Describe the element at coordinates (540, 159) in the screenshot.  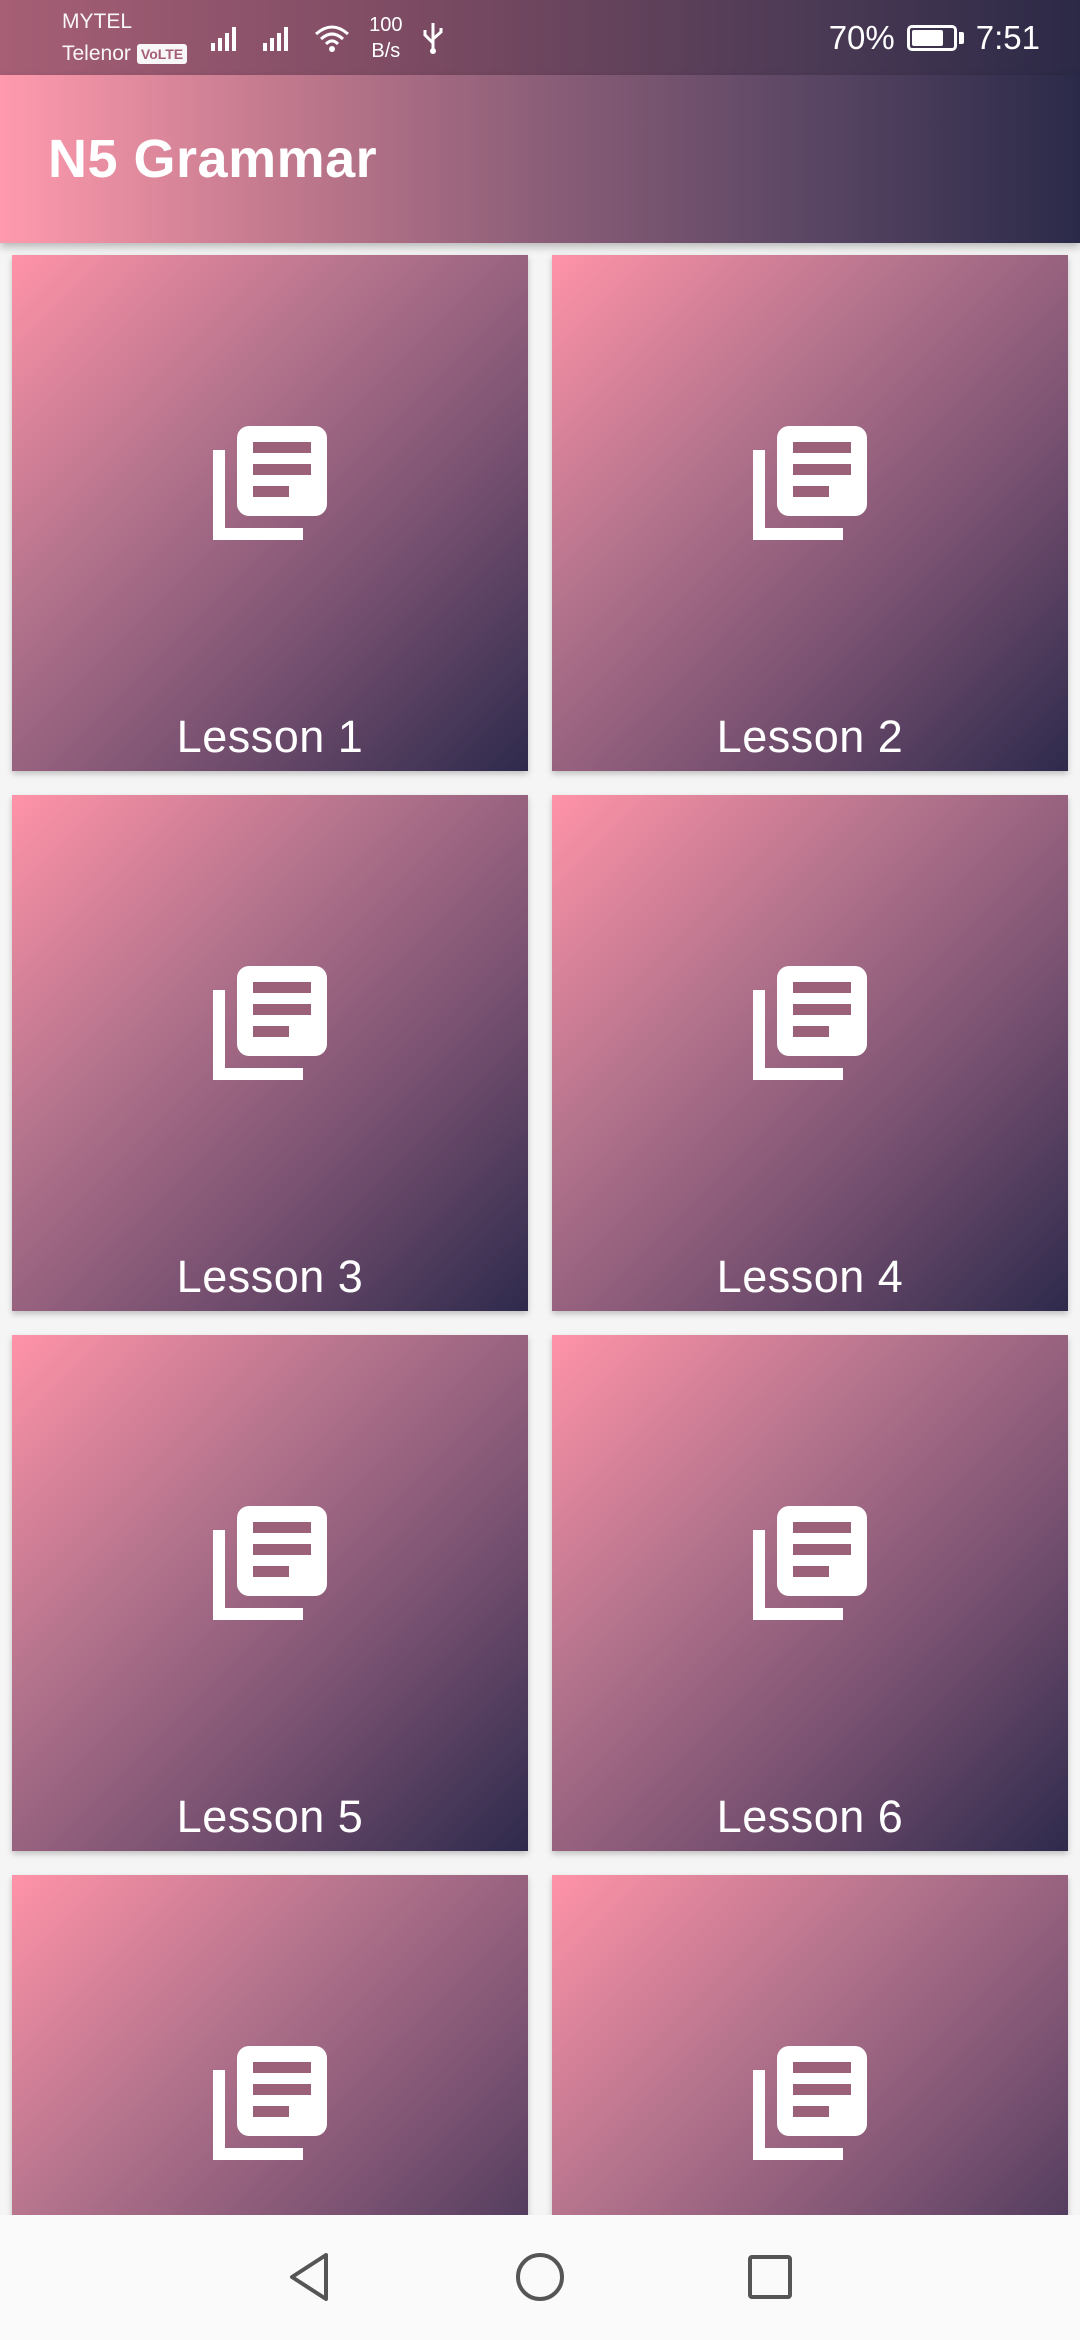
I see `app-bar: N5 Grammar` at that location.